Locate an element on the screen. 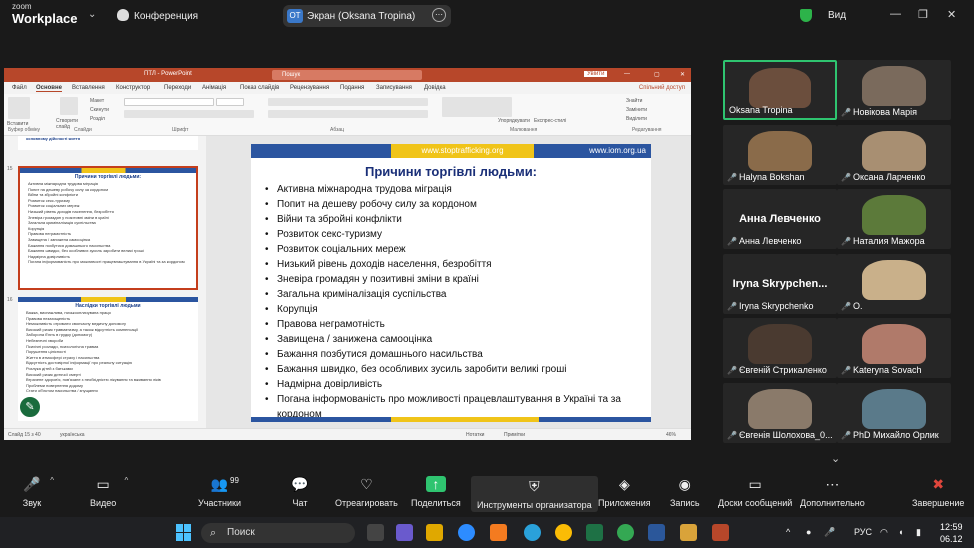  font-name-box is located at coordinates (169, 102).